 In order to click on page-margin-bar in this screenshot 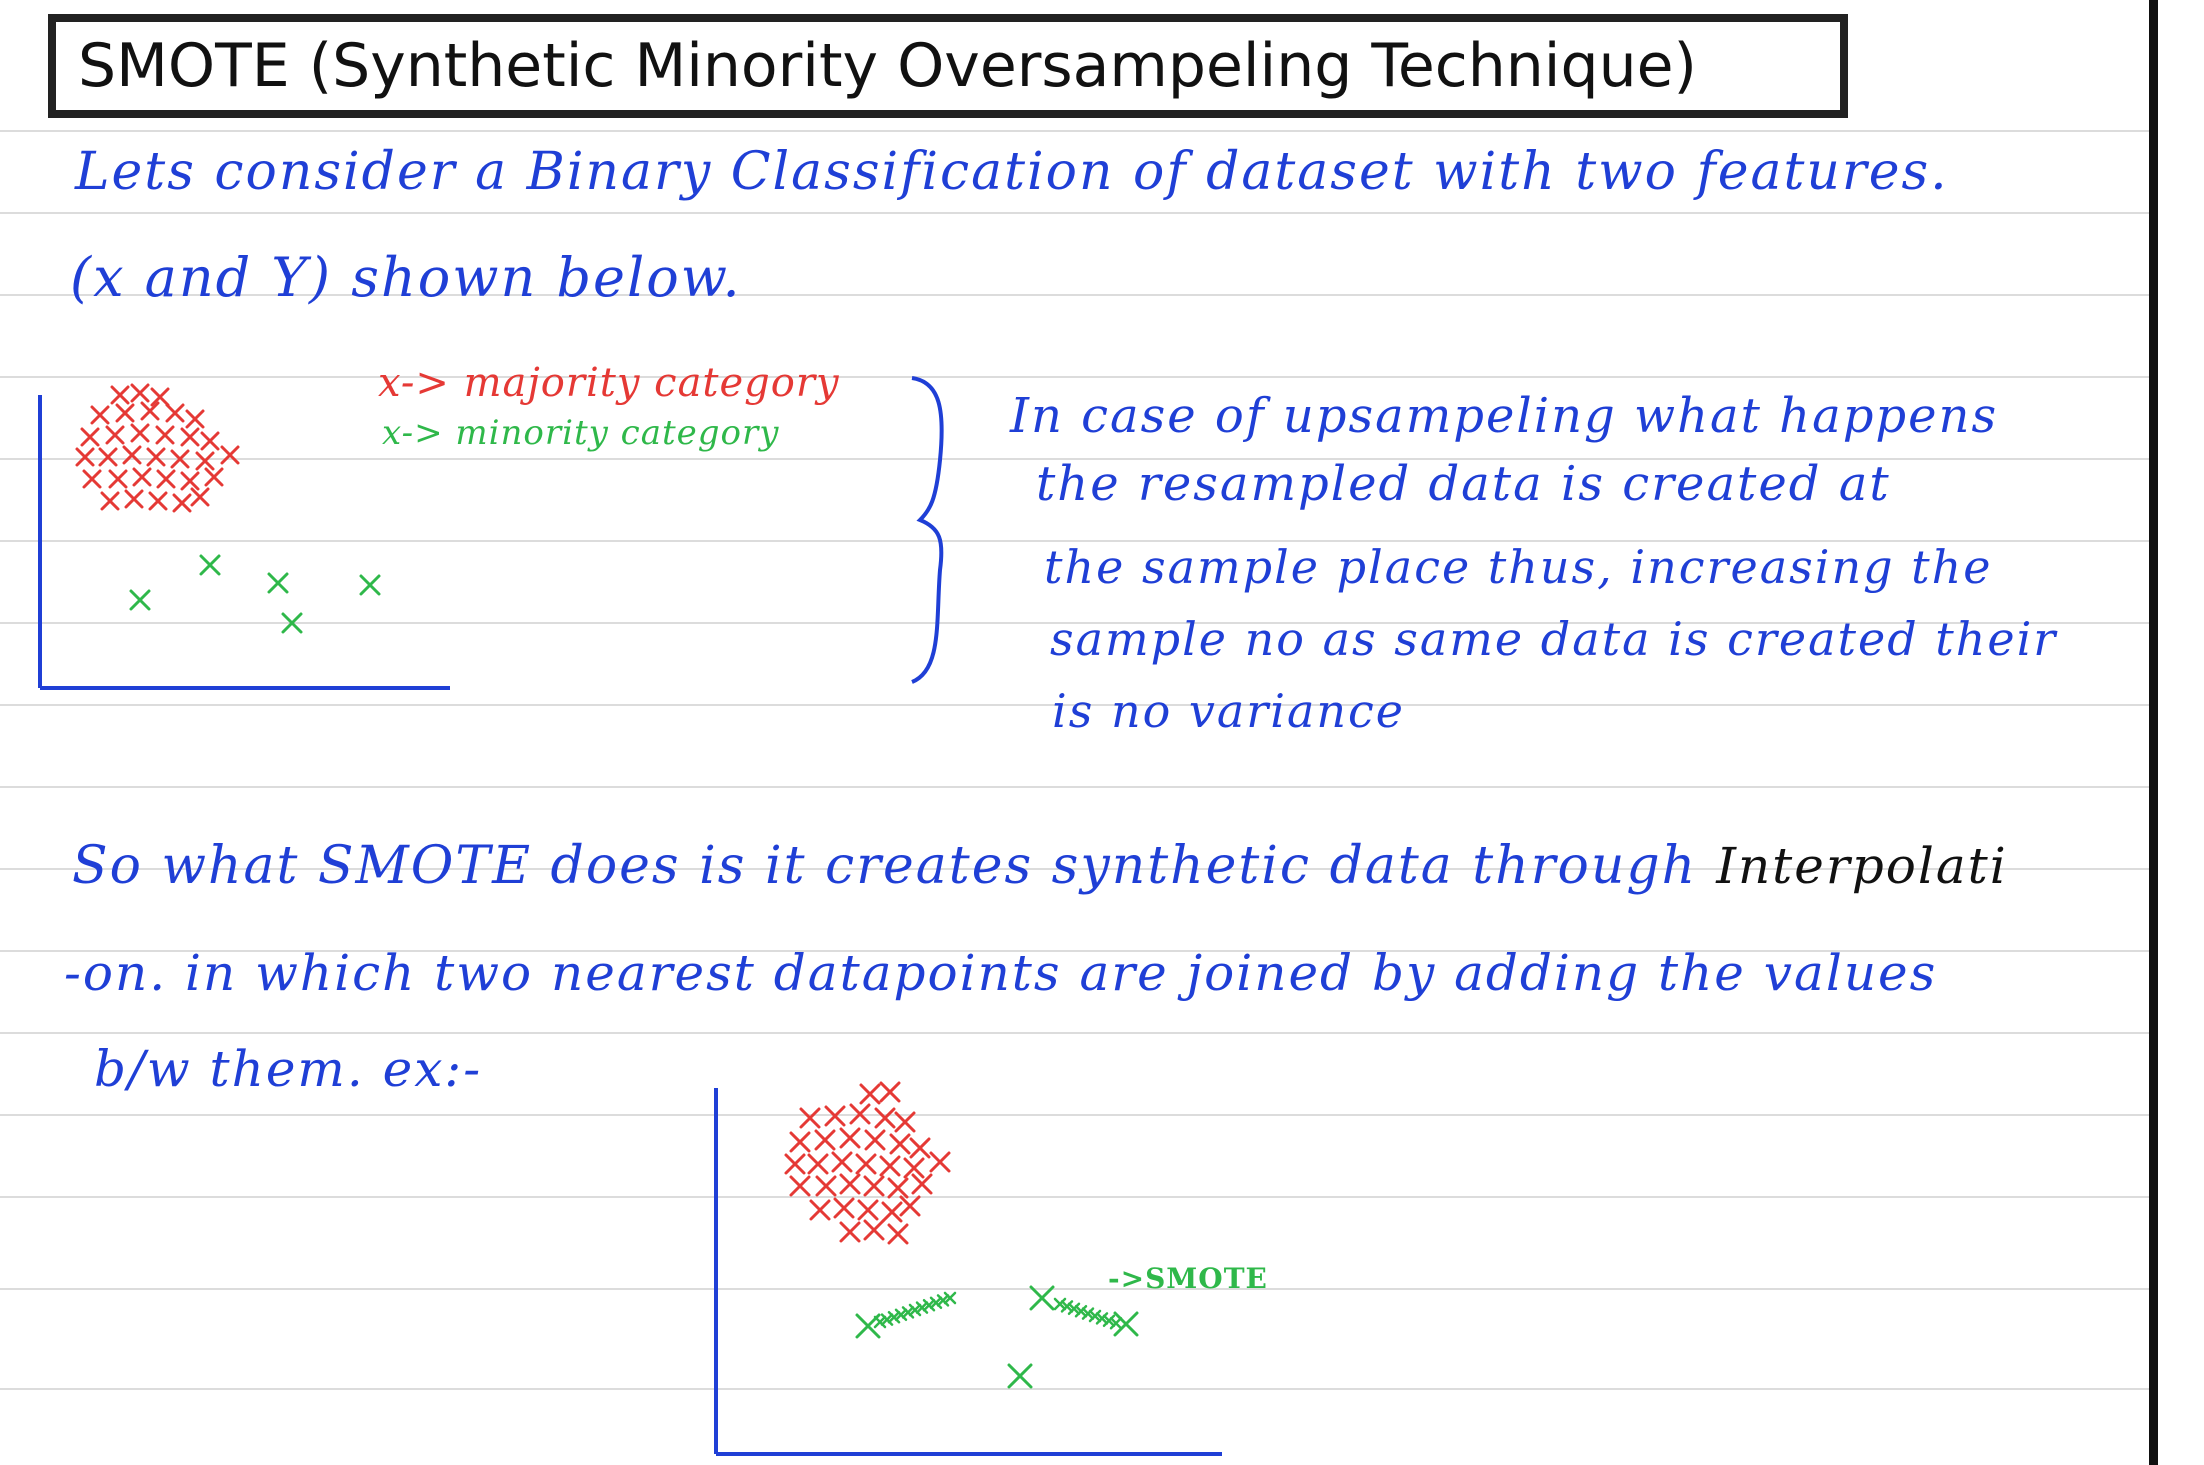, I will do `click(2153, 732)`.